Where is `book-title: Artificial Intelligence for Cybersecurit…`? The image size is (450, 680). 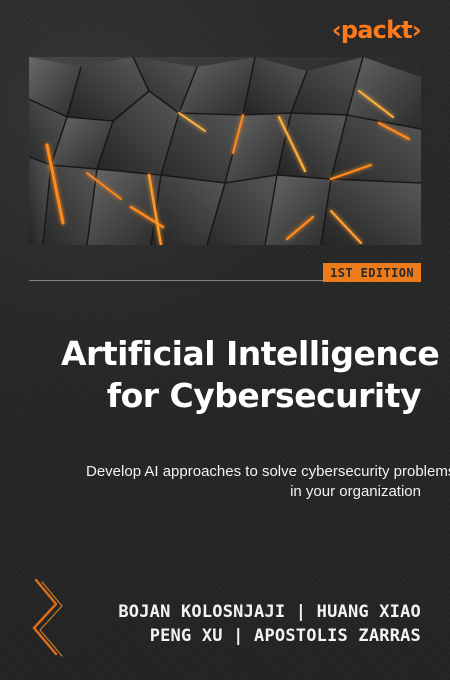
book-title: Artificial Intelligence for Cybersecurit… is located at coordinates (250, 375).